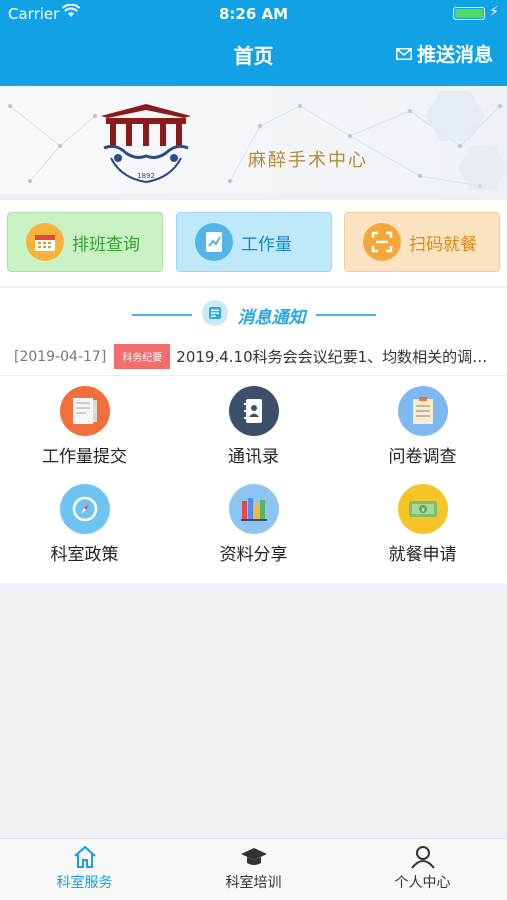 The height and width of the screenshot is (900, 507). What do you see at coordinates (422, 411) in the screenshot?
I see `survey-icon` at bounding box center [422, 411].